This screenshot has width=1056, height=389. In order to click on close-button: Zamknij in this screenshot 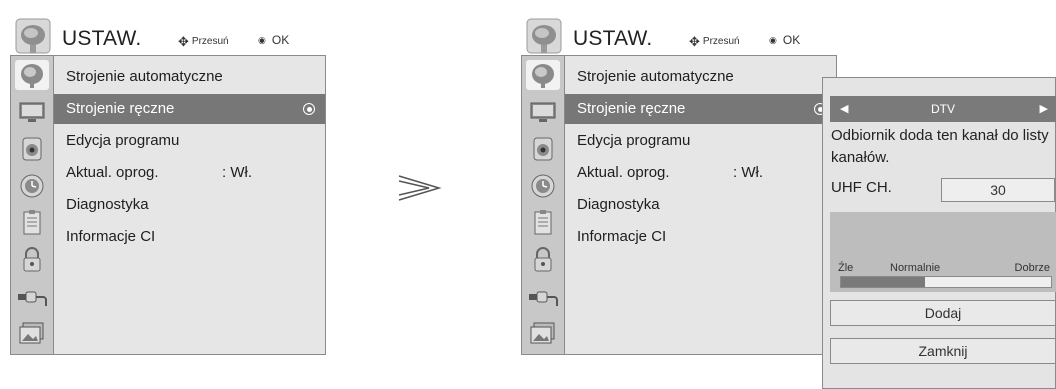, I will do `click(943, 351)`.